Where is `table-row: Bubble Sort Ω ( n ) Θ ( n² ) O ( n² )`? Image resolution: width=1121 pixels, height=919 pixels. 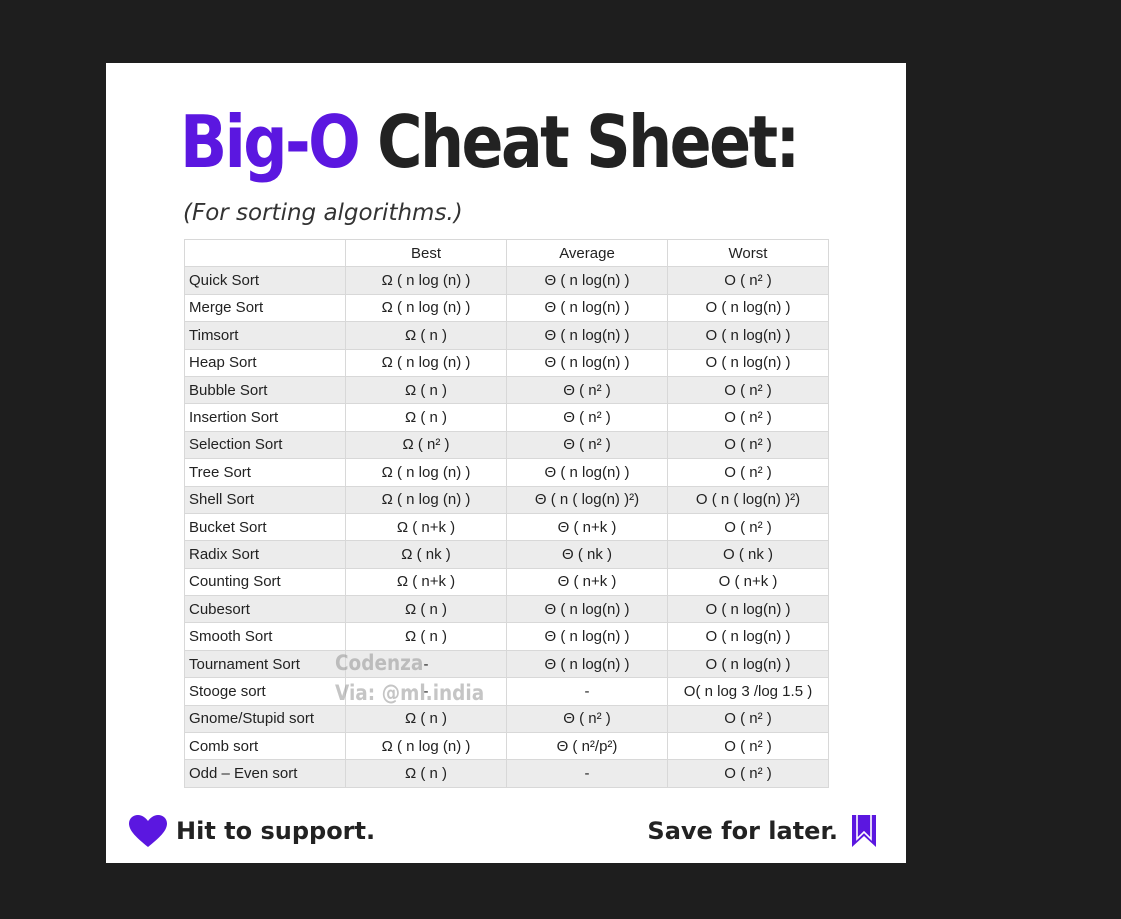
table-row: Bubble Sort Ω ( n ) Θ ( n² ) O ( n² ) is located at coordinates (506, 390).